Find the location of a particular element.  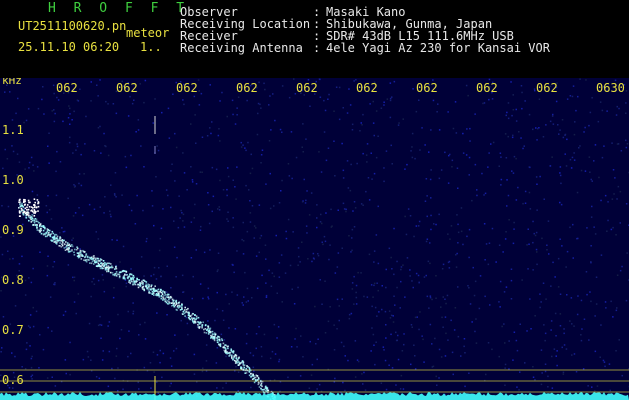

datetime: 25.11.10 06:20 is located at coordinates (69, 47).